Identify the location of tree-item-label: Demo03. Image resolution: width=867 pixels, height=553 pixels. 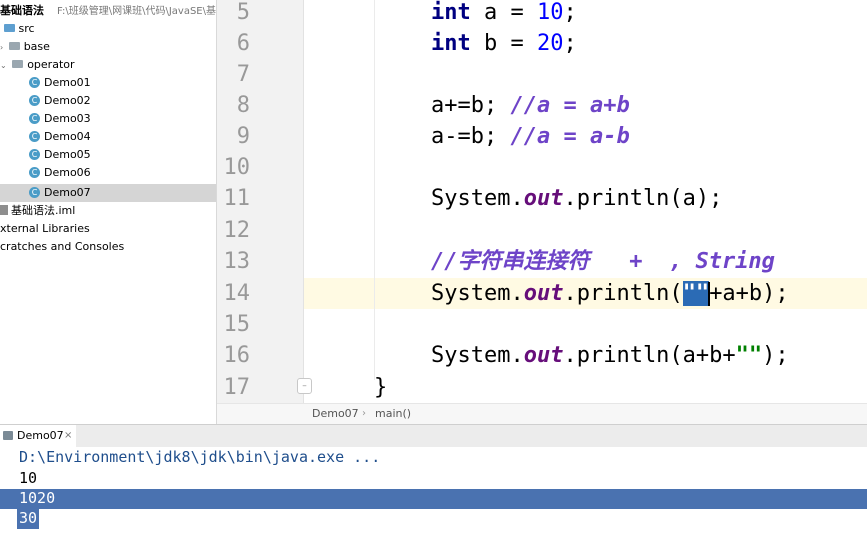
(67, 118).